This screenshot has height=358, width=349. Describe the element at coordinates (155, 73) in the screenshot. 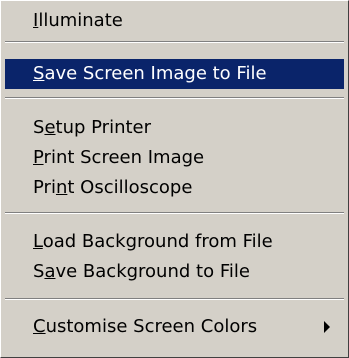

I see `menu-item-label-suffix: ave Screen Image to File` at that location.